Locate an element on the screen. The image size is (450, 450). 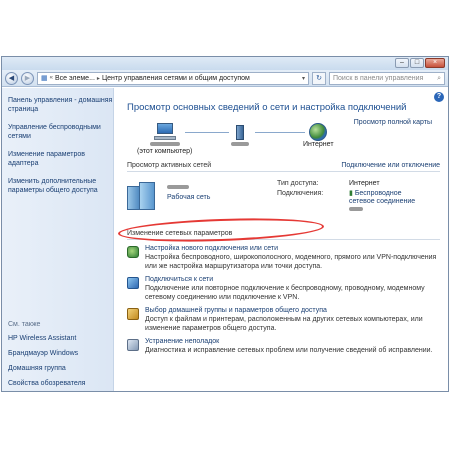
task-title: Устранение неполадок is located at coordinates (289, 341).